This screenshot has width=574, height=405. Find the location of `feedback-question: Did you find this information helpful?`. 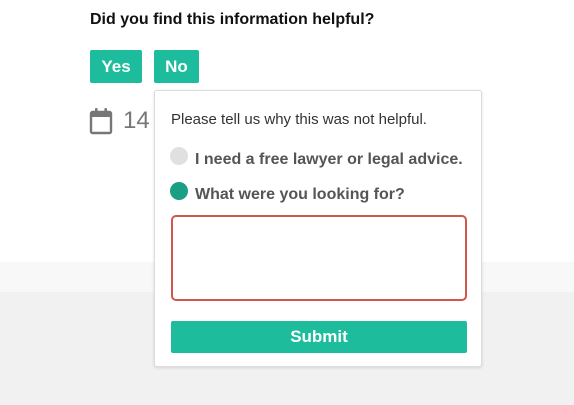

feedback-question: Did you find this information helpful? is located at coordinates (232, 19).